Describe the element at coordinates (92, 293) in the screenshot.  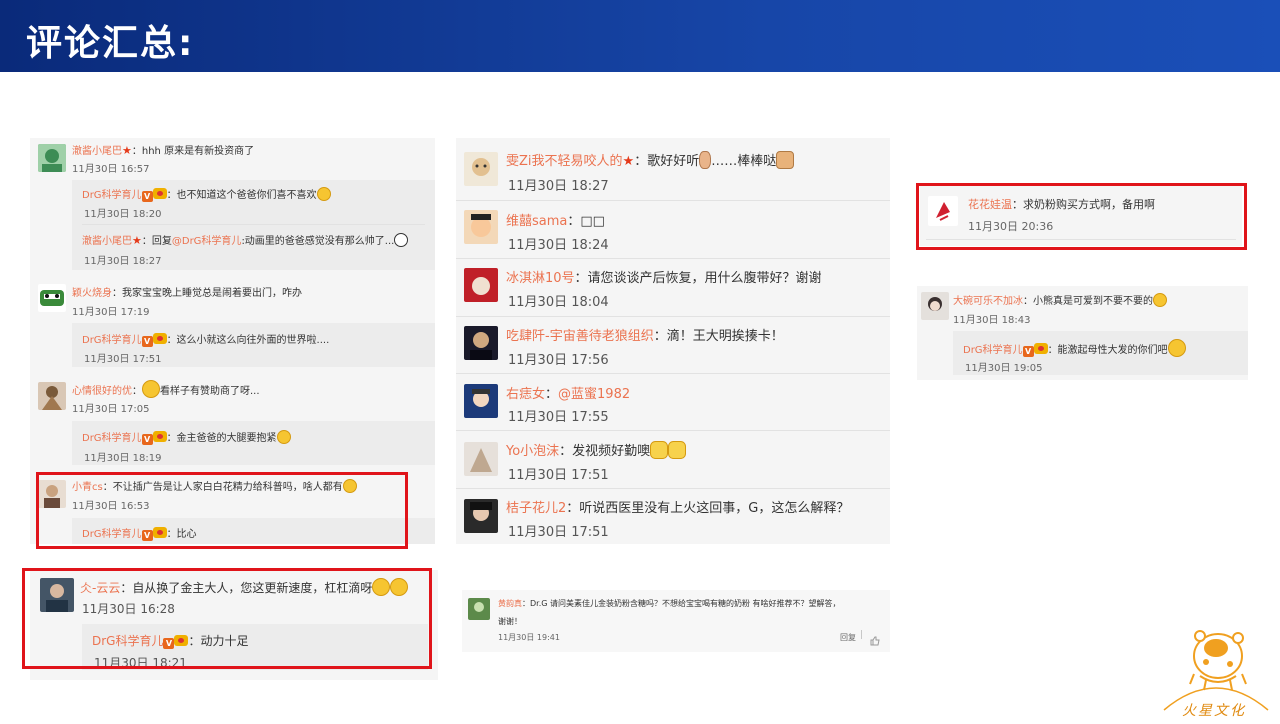
I see `username-link: 颖火烧身` at that location.